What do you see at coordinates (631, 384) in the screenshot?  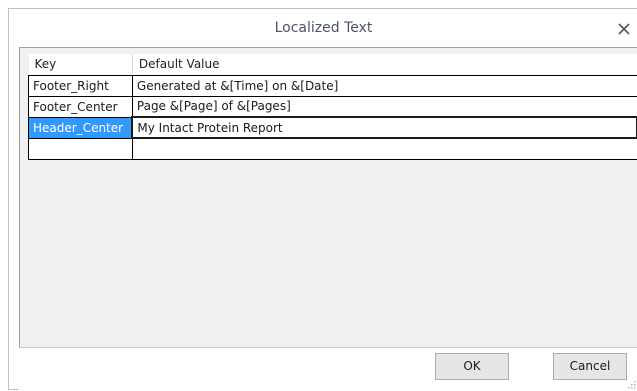 I see `resize-grip-icon` at bounding box center [631, 384].